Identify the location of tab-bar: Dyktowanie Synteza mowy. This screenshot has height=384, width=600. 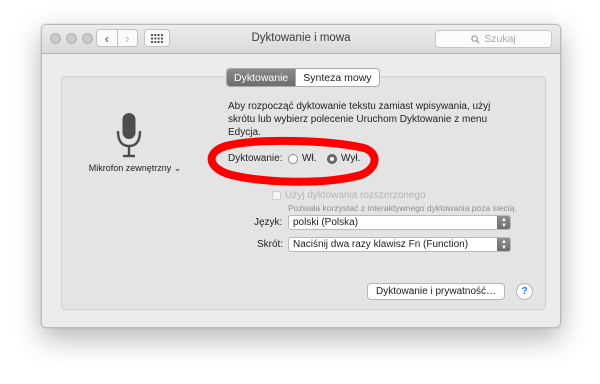
(303, 77).